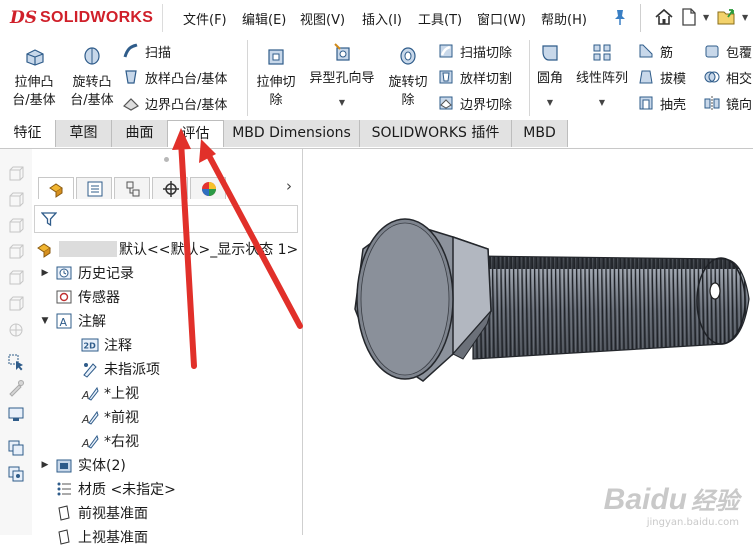 This screenshot has width=753, height=549. Describe the element at coordinates (408, 78) in the screenshot. I see `revolve-cut-button: 旋转切除` at that location.